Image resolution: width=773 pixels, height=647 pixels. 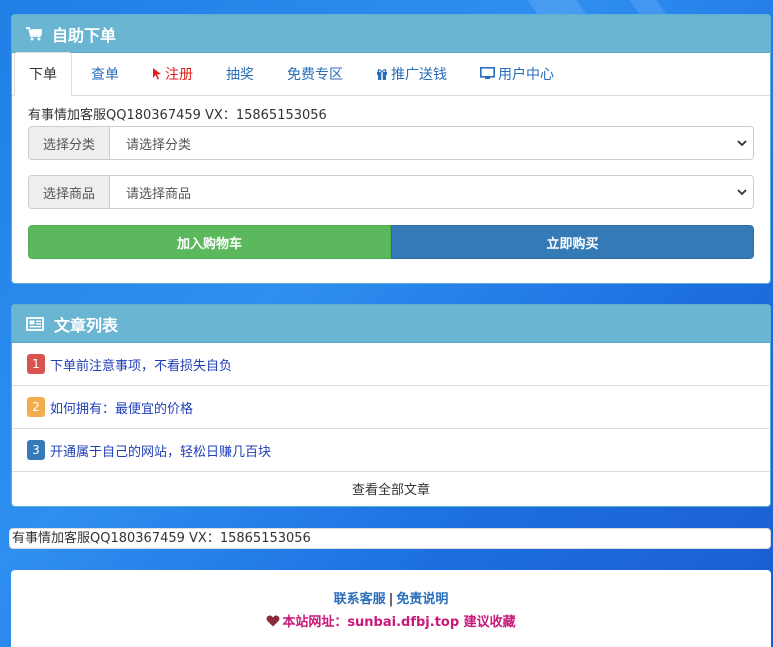 I want to click on list-item: 2 如何拥有：最便宜的价格, so click(x=391, y=407).